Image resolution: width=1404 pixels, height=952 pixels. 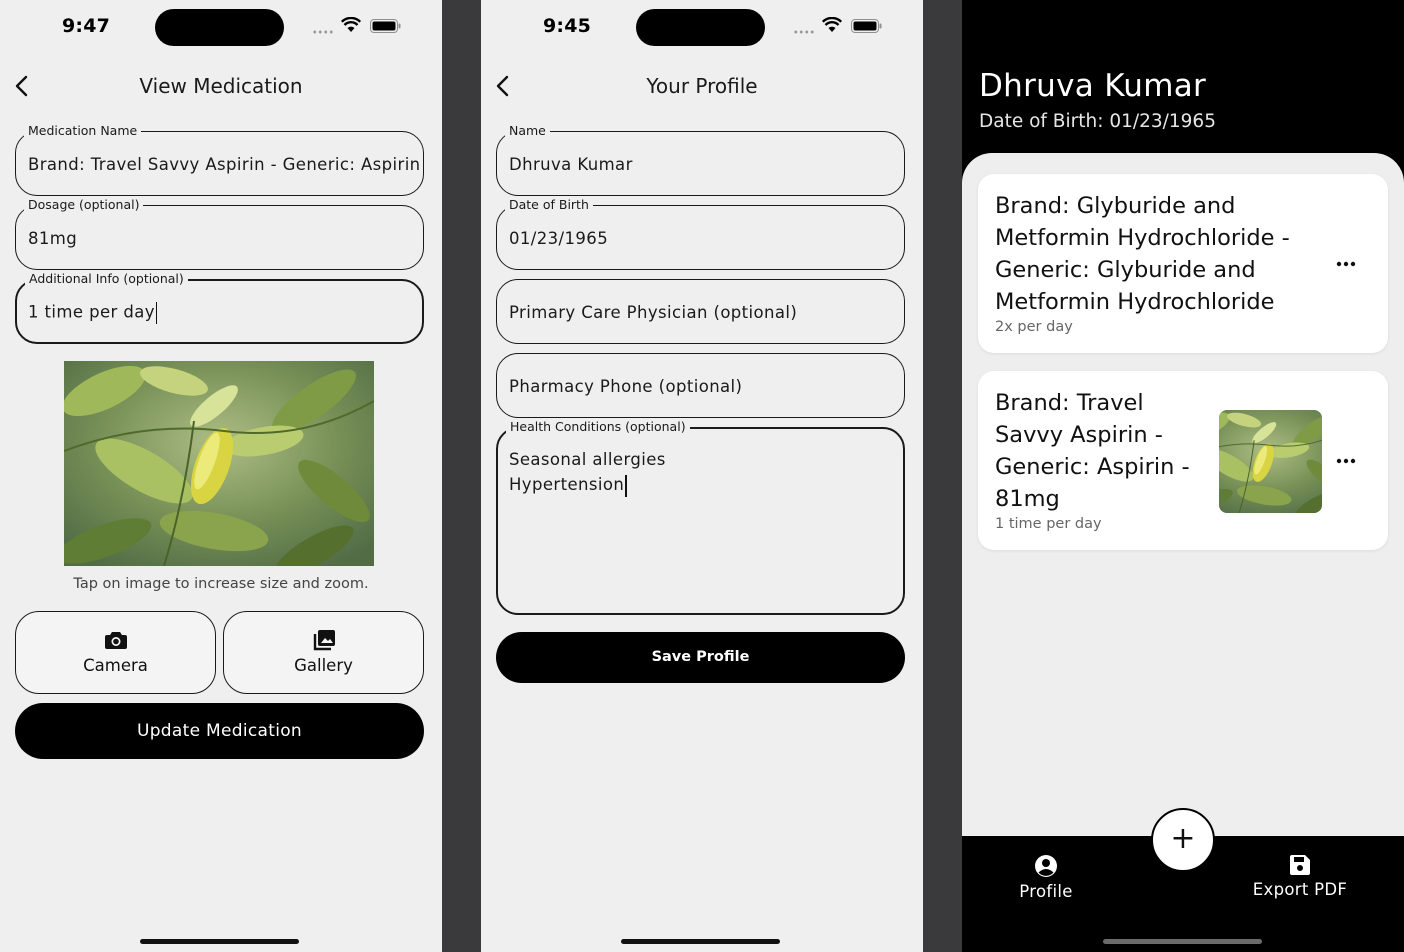 I want to click on title-line: Generic: Glyburide and, so click(x=1125, y=270).